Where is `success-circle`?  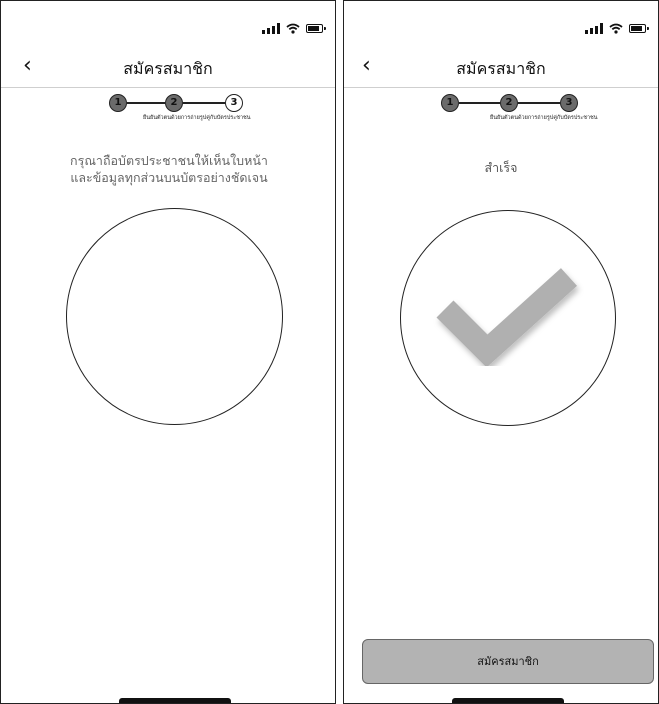
success-circle is located at coordinates (508, 318).